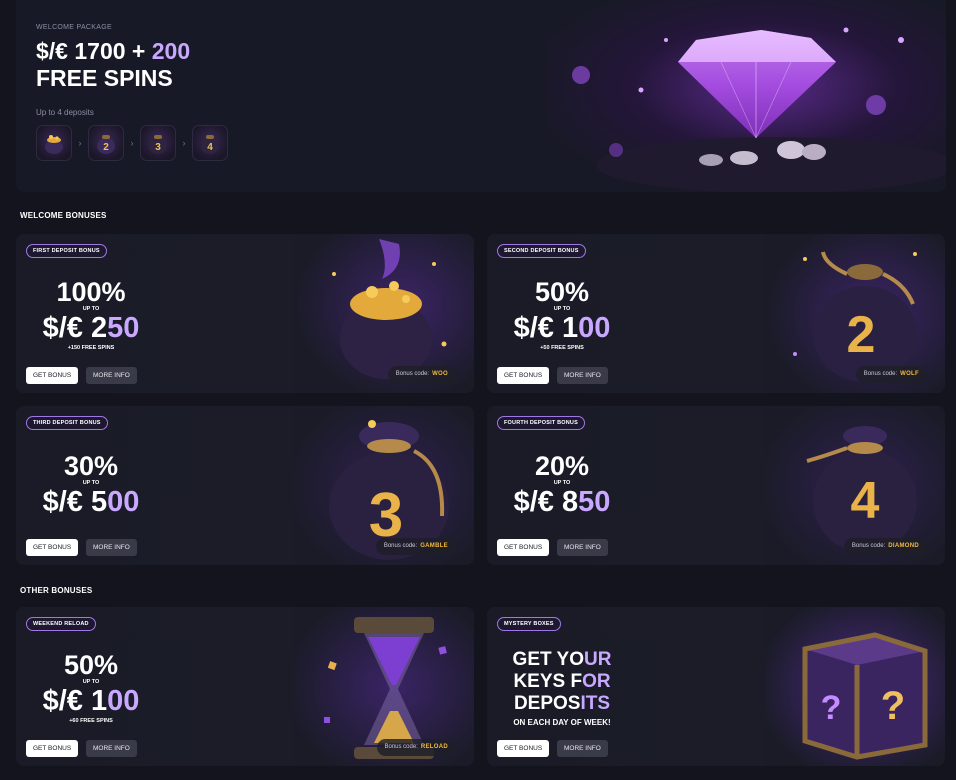 Image resolution: width=956 pixels, height=780 pixels. Describe the element at coordinates (75, 328) in the screenshot. I see `offer-amount-main: $/€ 2` at that location.